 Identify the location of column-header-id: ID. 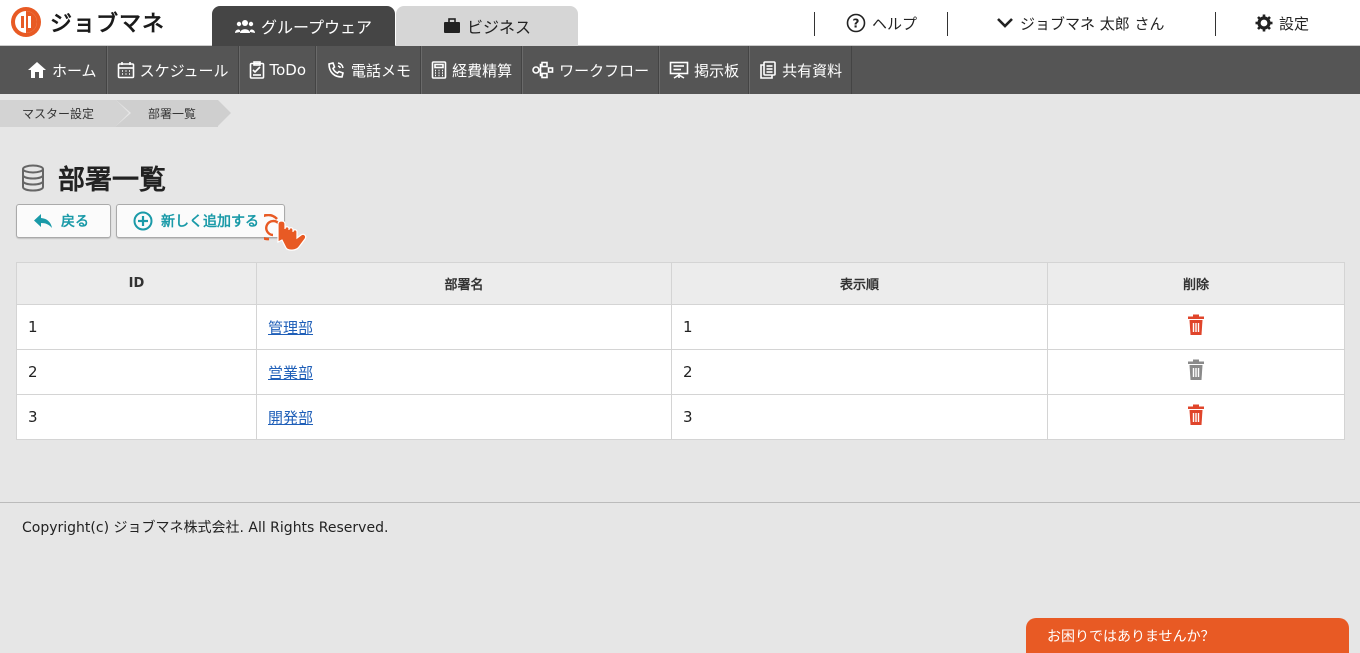
(136, 283).